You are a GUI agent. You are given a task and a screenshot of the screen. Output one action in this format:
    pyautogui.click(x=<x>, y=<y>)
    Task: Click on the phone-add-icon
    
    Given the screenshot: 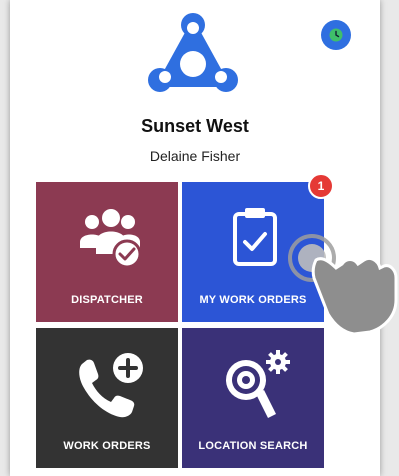 What is the action you would take?
    pyautogui.click(x=111, y=385)
    